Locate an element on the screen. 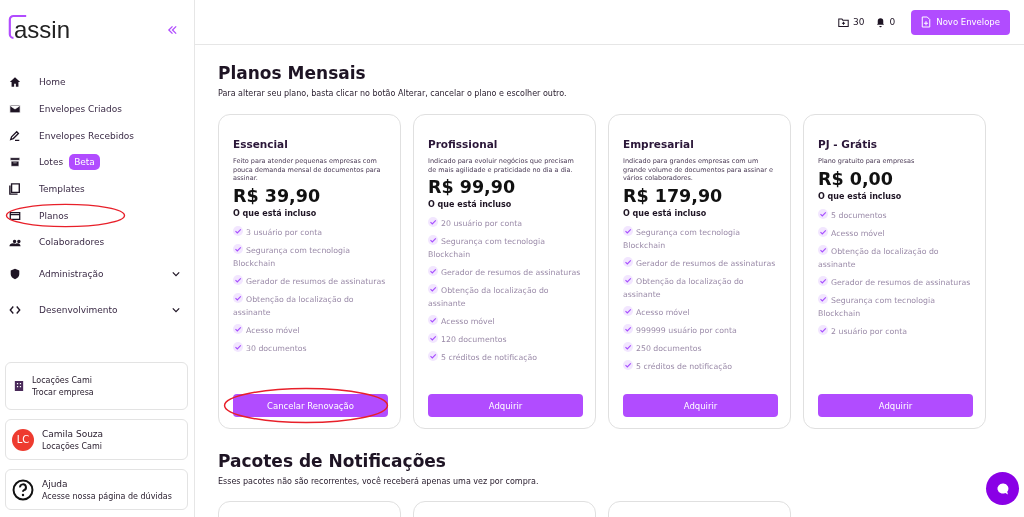 The width and height of the screenshot is (1024, 517). plan-name: Empresarial is located at coordinates (659, 144).